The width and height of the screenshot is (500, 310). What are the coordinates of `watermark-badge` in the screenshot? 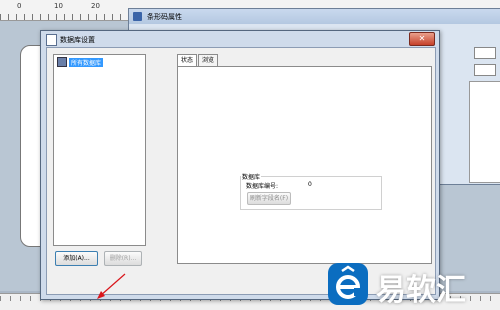 It's located at (348, 284).